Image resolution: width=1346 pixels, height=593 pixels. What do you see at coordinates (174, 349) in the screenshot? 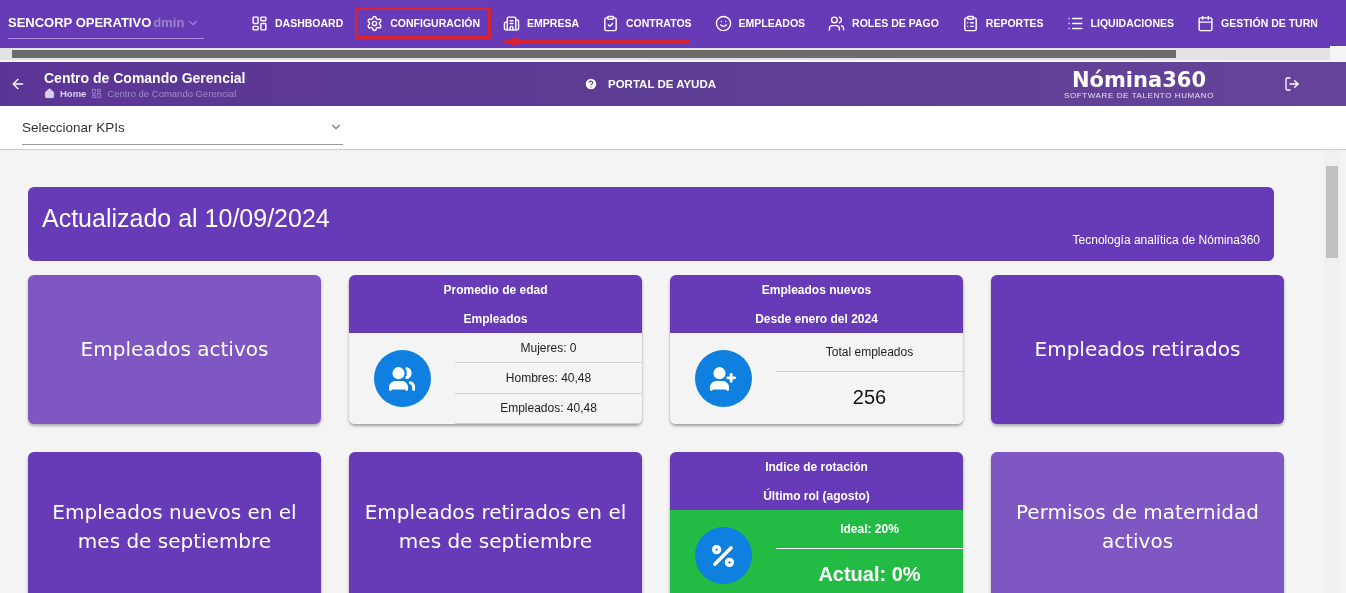
I see `kpi-card: Empleados activos` at bounding box center [174, 349].